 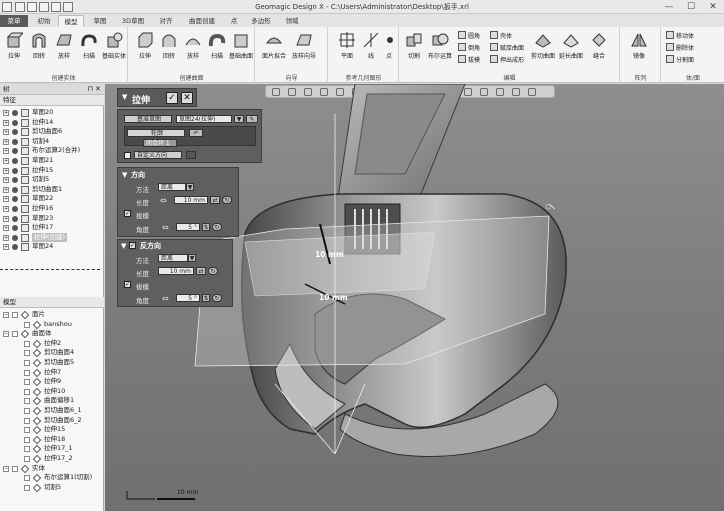 What do you see at coordinates (52, 219) in the screenshot?
I see `feature-tree-item: + 草图23` at bounding box center [52, 219].